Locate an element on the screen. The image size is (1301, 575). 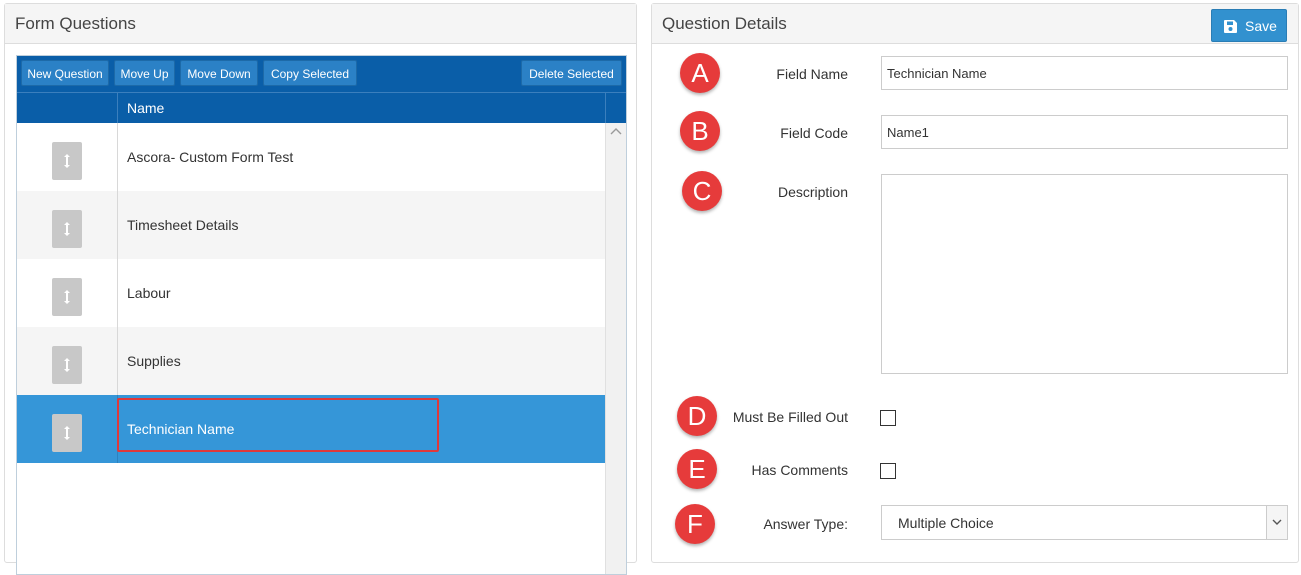
field-code-label: Field Code is located at coordinates (814, 133).